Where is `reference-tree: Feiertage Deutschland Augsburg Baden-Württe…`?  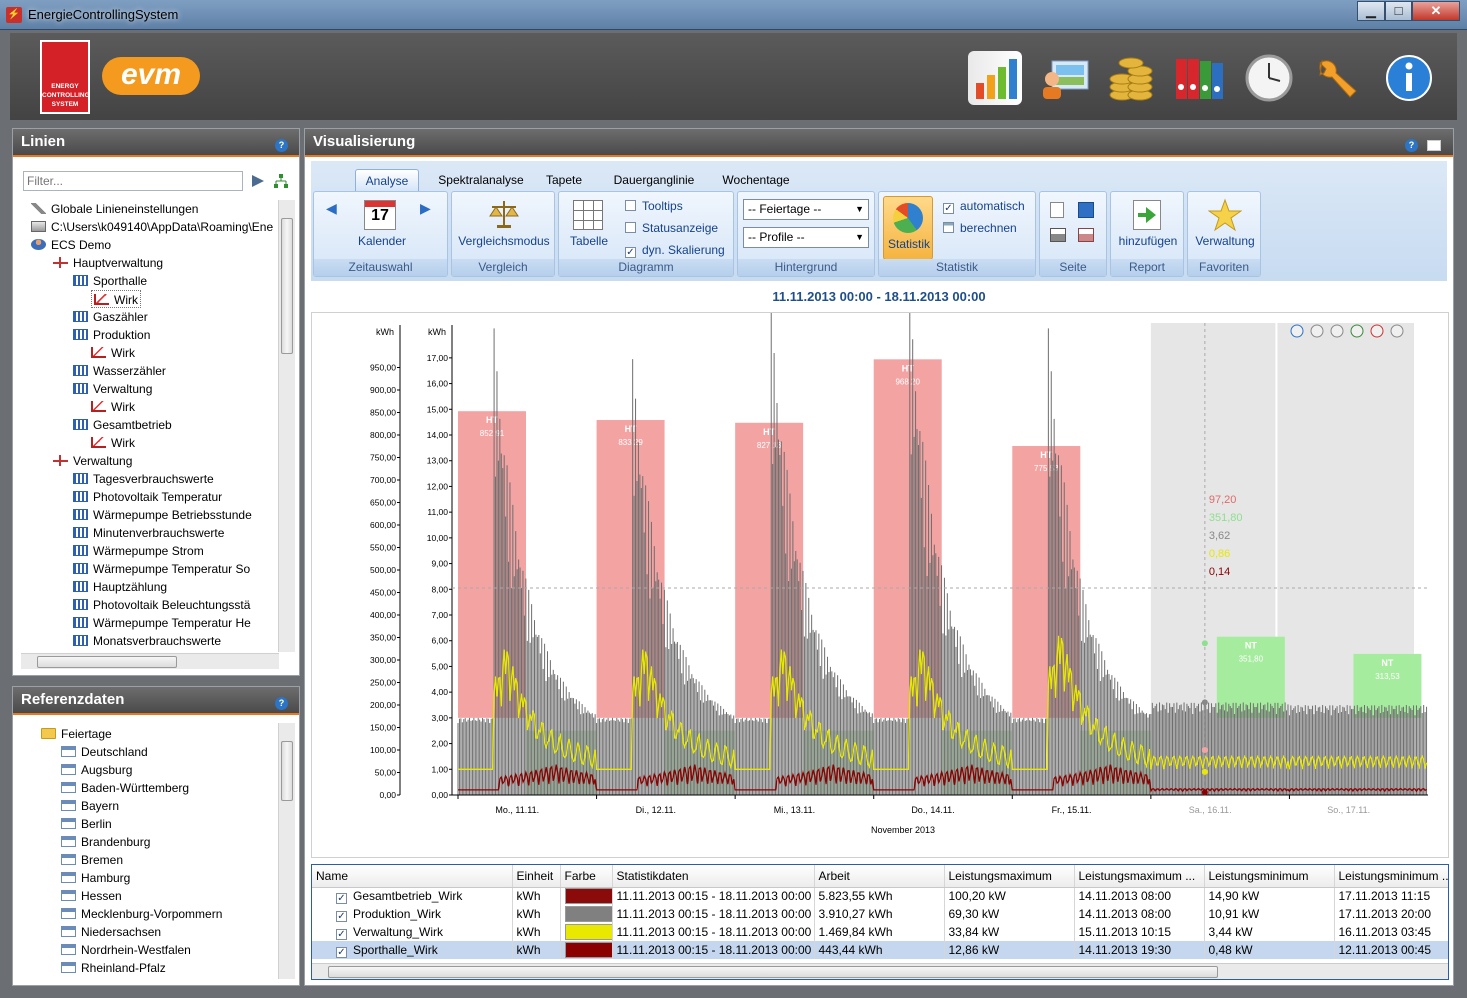
reference-tree: Feiertage Deutschland Augsburg Baden-Württe… is located at coordinates (160, 853).